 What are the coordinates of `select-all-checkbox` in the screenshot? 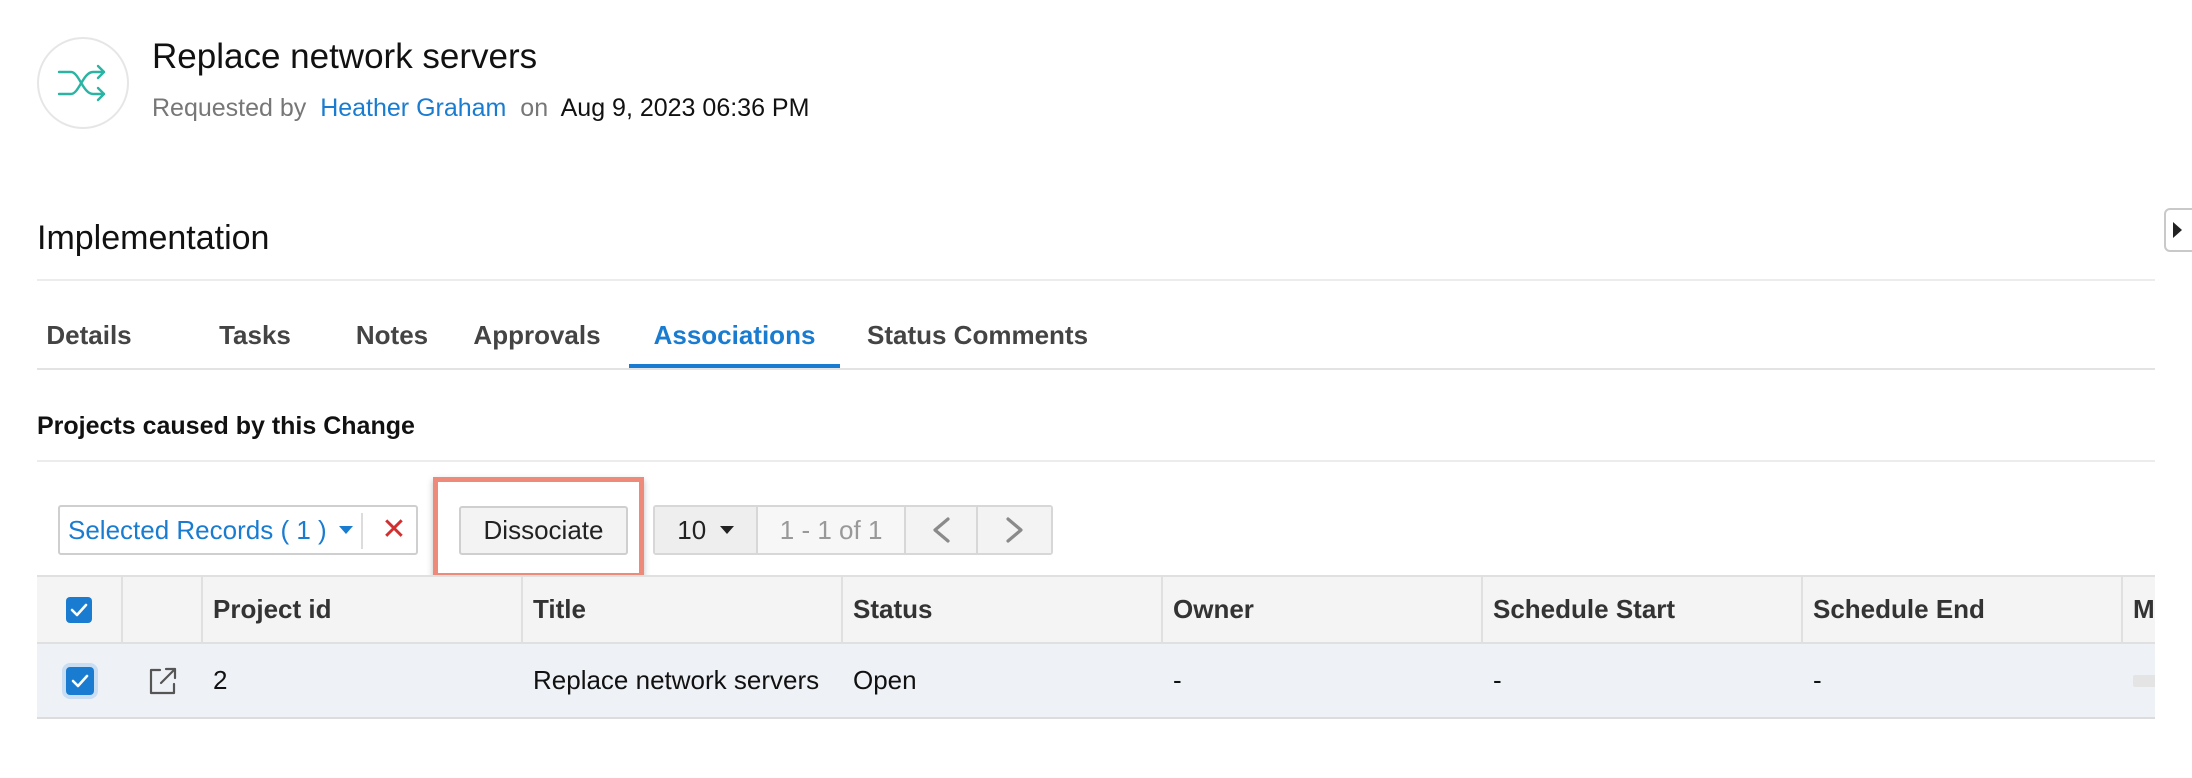 It's located at (79, 609).